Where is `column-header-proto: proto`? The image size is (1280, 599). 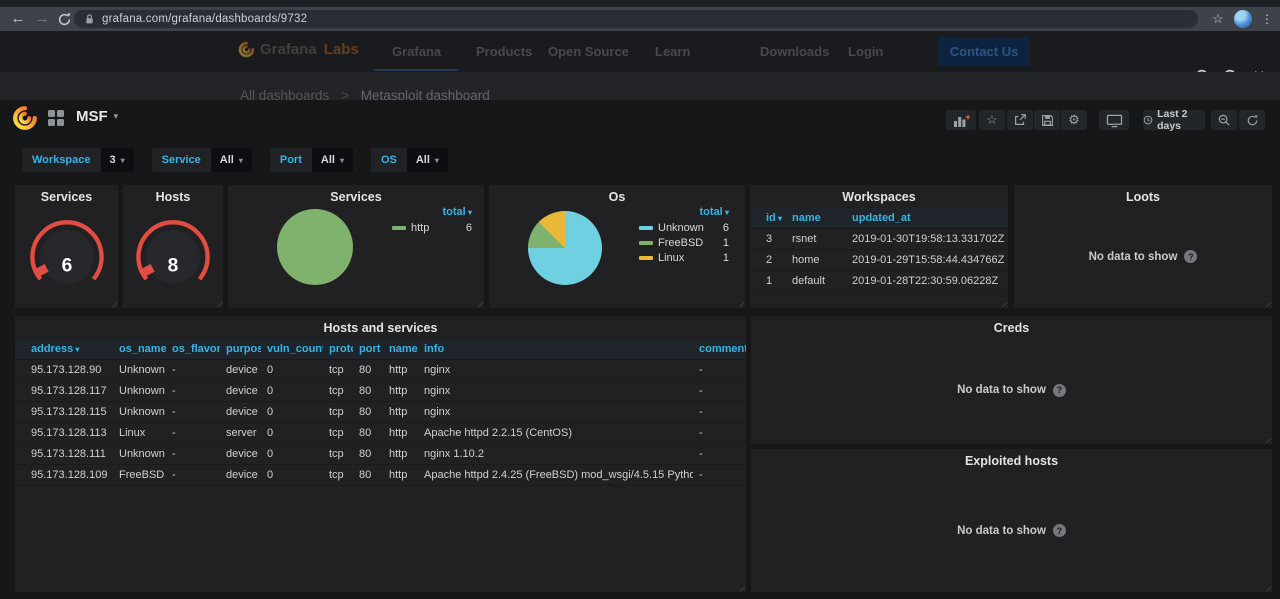 column-header-proto: proto is located at coordinates (338, 349).